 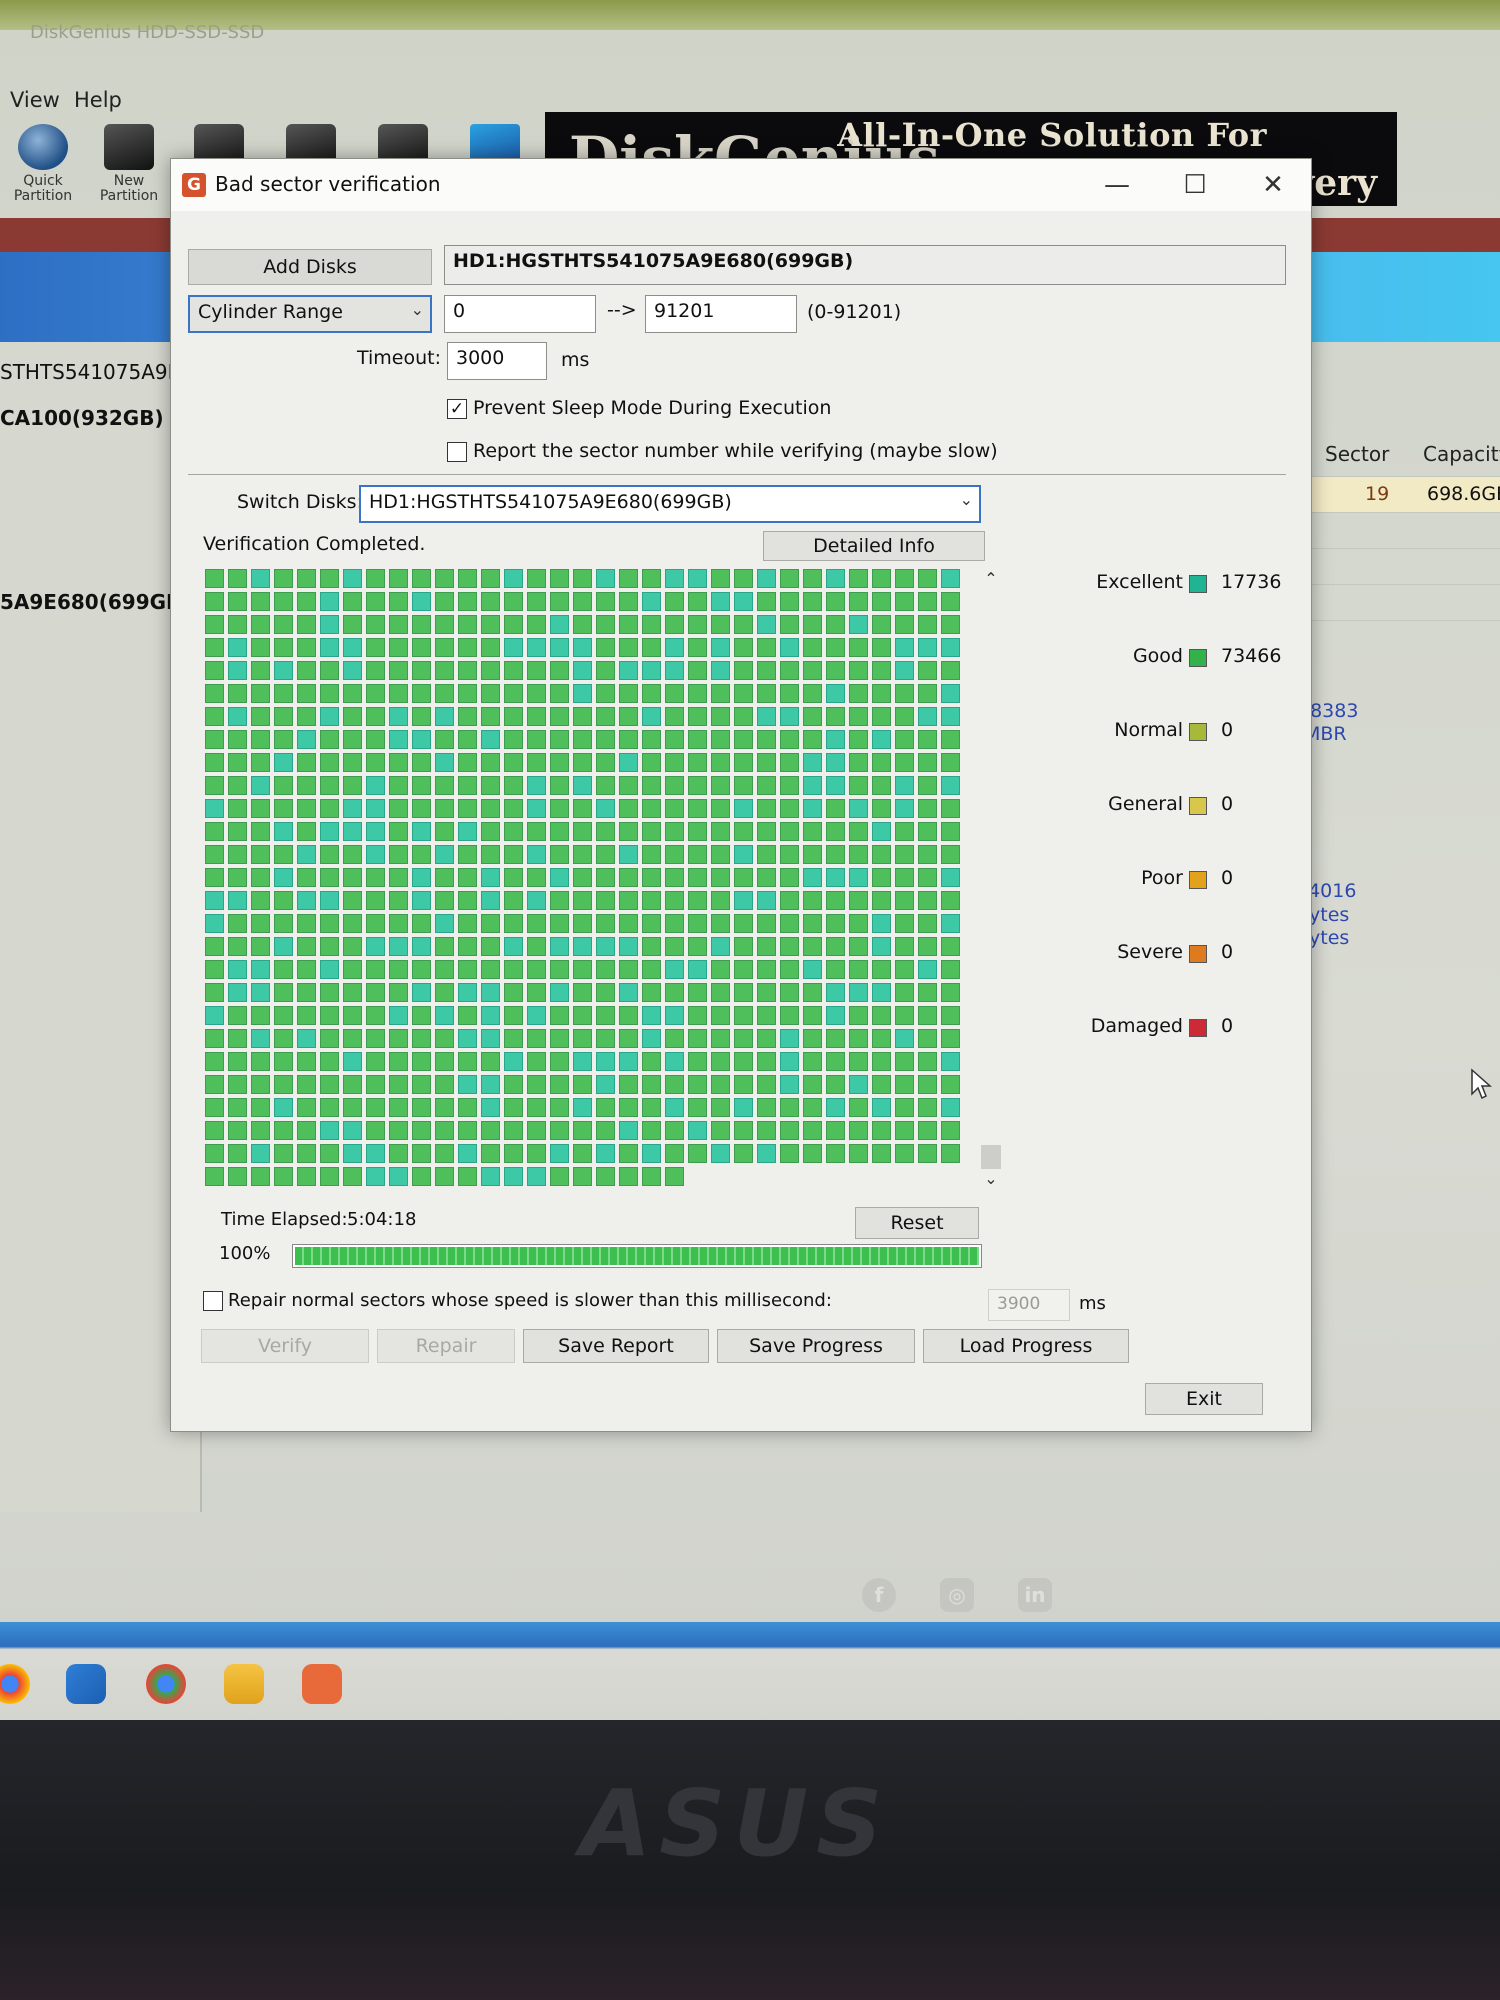 What do you see at coordinates (244, 1684) in the screenshot?
I see `file-explorer-icon` at bounding box center [244, 1684].